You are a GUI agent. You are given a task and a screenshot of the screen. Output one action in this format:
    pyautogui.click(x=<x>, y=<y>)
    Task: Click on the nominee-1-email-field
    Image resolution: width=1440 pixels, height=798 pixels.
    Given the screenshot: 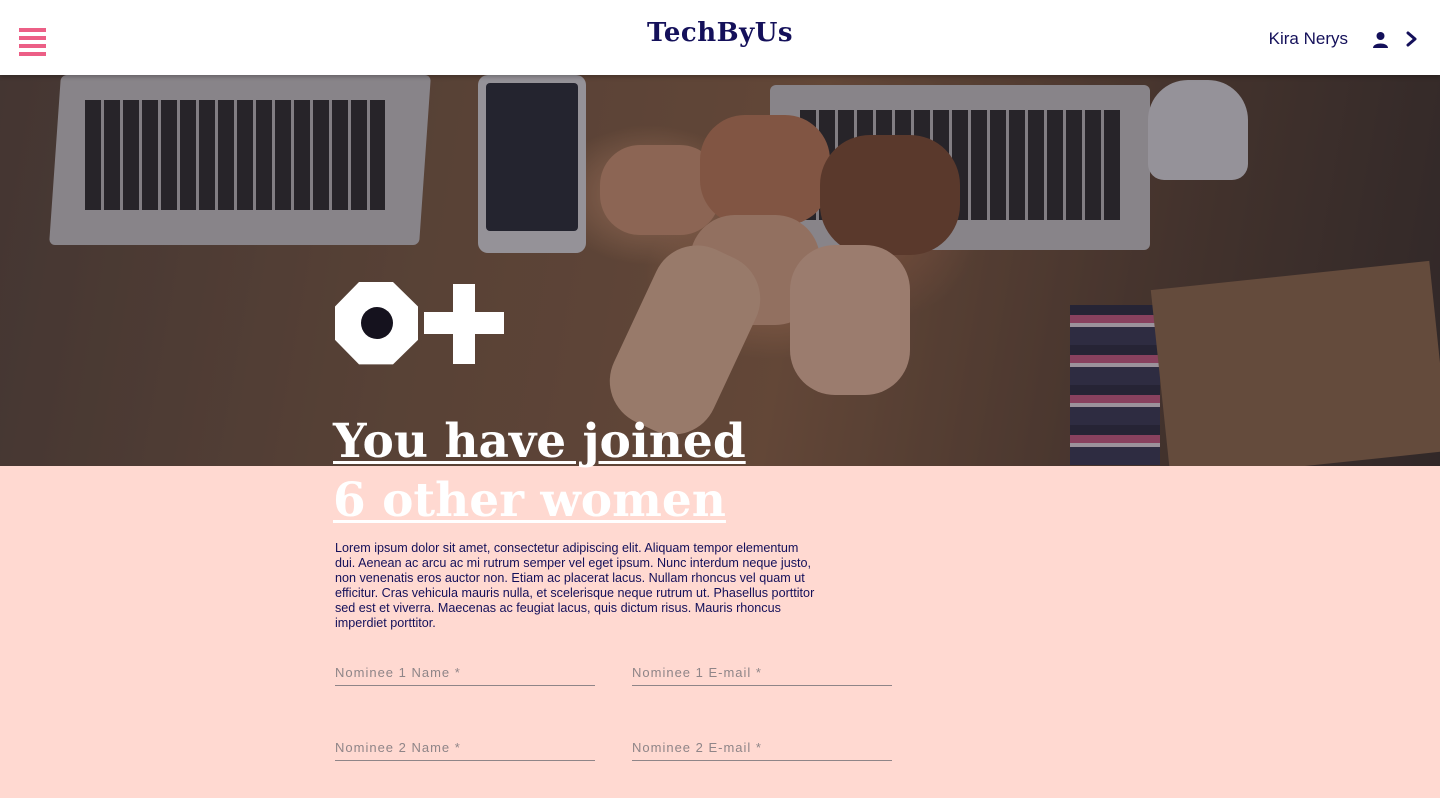 What is the action you would take?
    pyautogui.click(x=762, y=675)
    